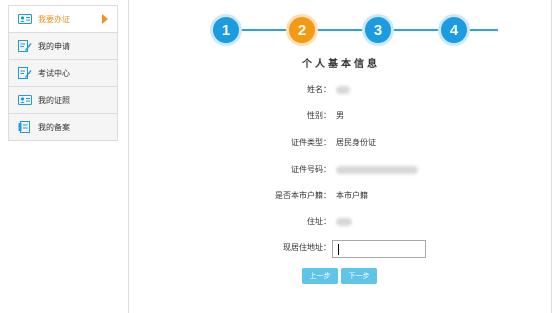 The image size is (554, 313). Describe the element at coordinates (341, 64) in the screenshot. I see `form-title: 个人基本信息` at that location.